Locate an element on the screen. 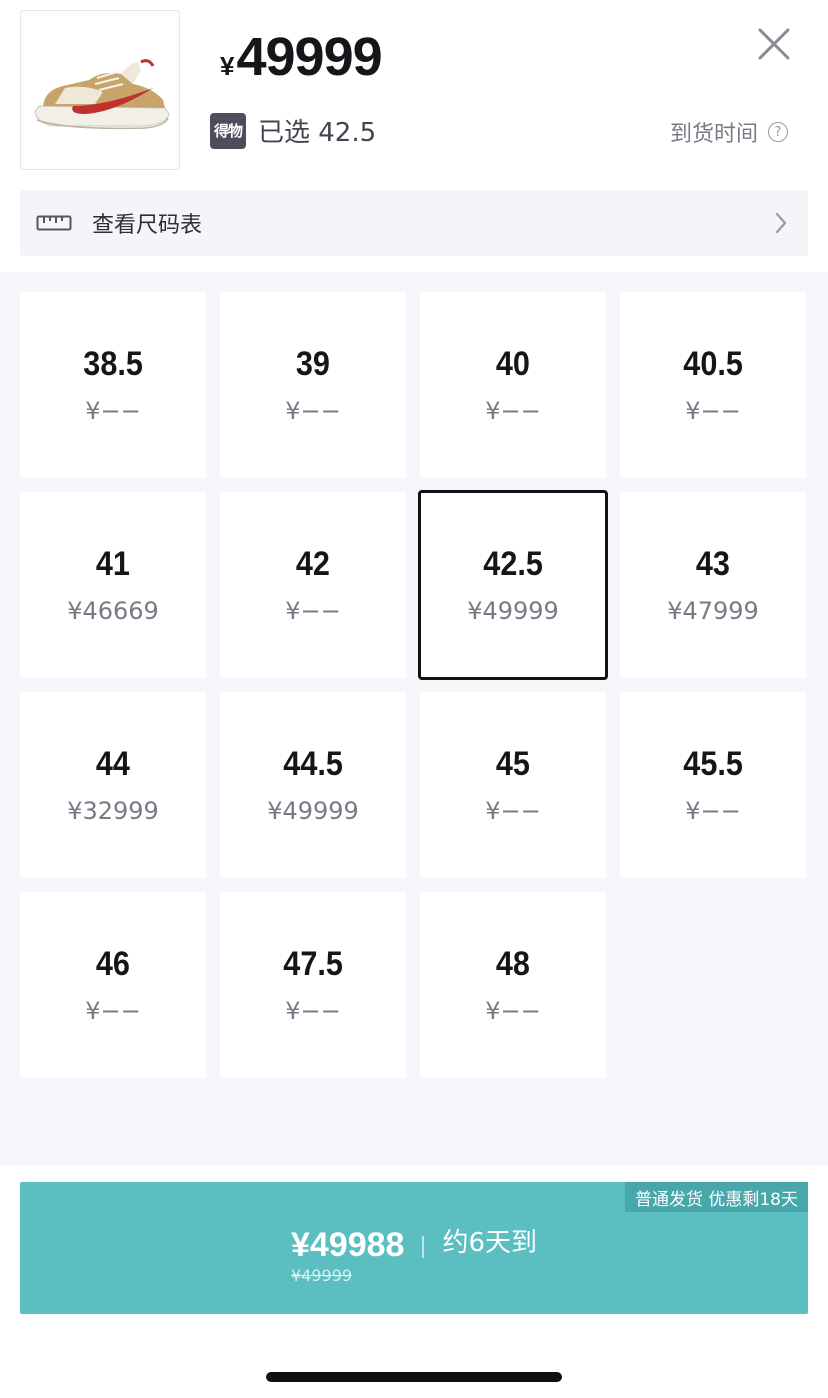  selected-size-row: 得物 已选 42.5 is located at coordinates (293, 130).